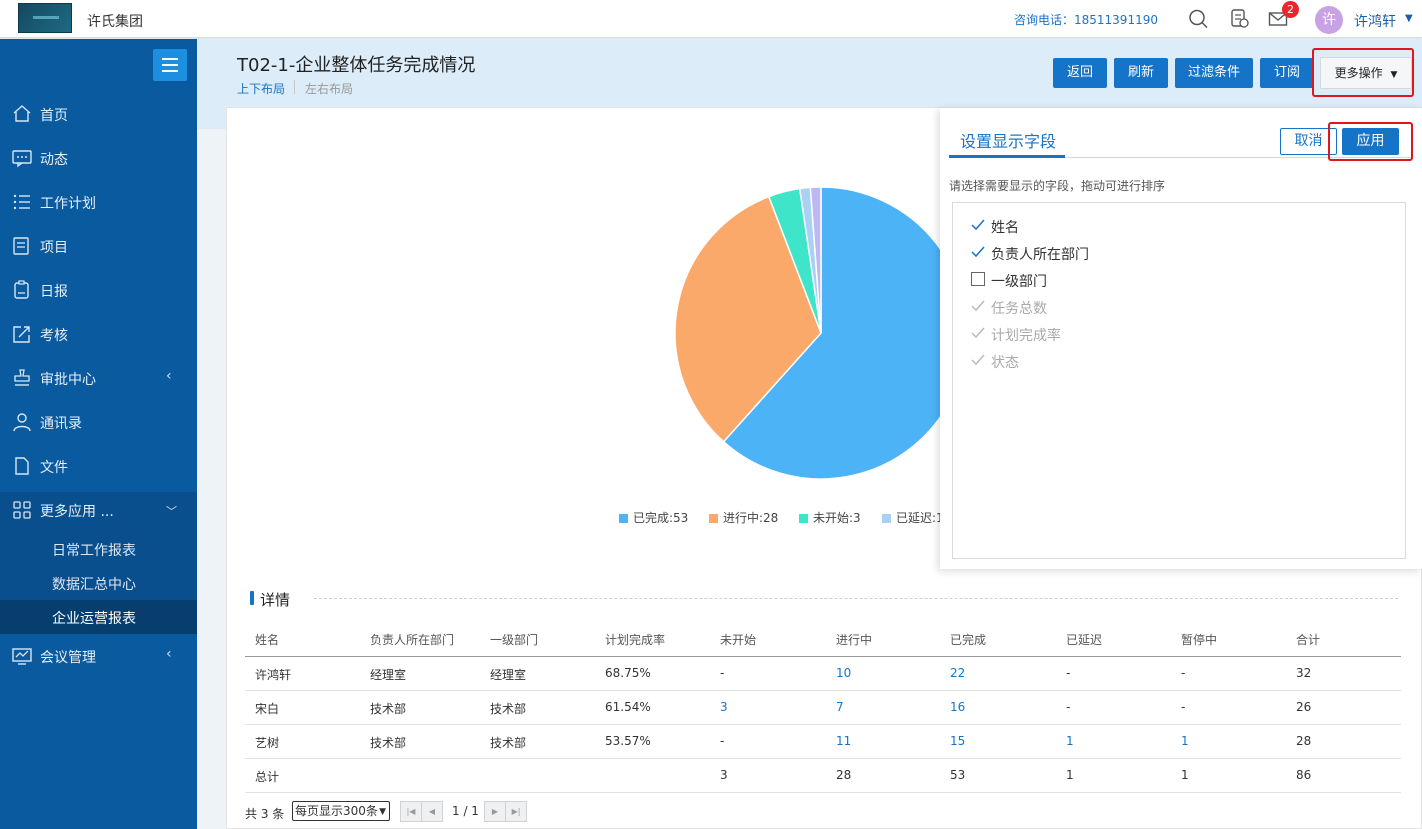  What do you see at coordinates (823, 656) in the screenshot?
I see `header-divider` at bounding box center [823, 656].